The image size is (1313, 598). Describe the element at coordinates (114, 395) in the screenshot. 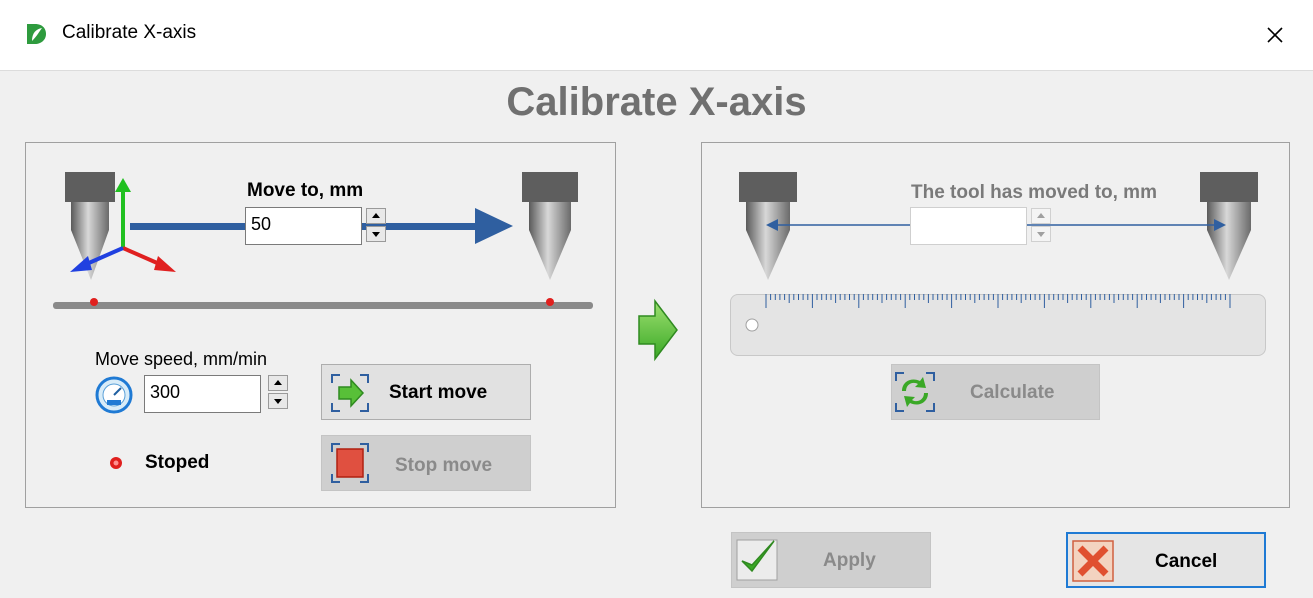

I see `speedometer-icon` at that location.